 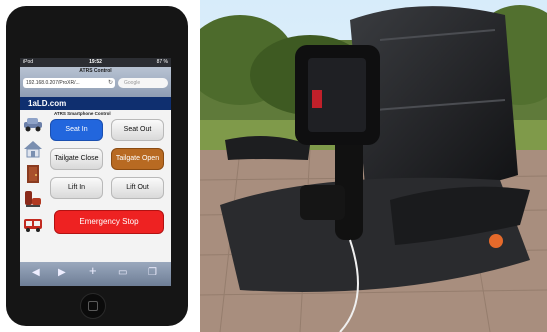 I want to click on status-bar: iPod 19:52 87 %, so click(x=95, y=62).